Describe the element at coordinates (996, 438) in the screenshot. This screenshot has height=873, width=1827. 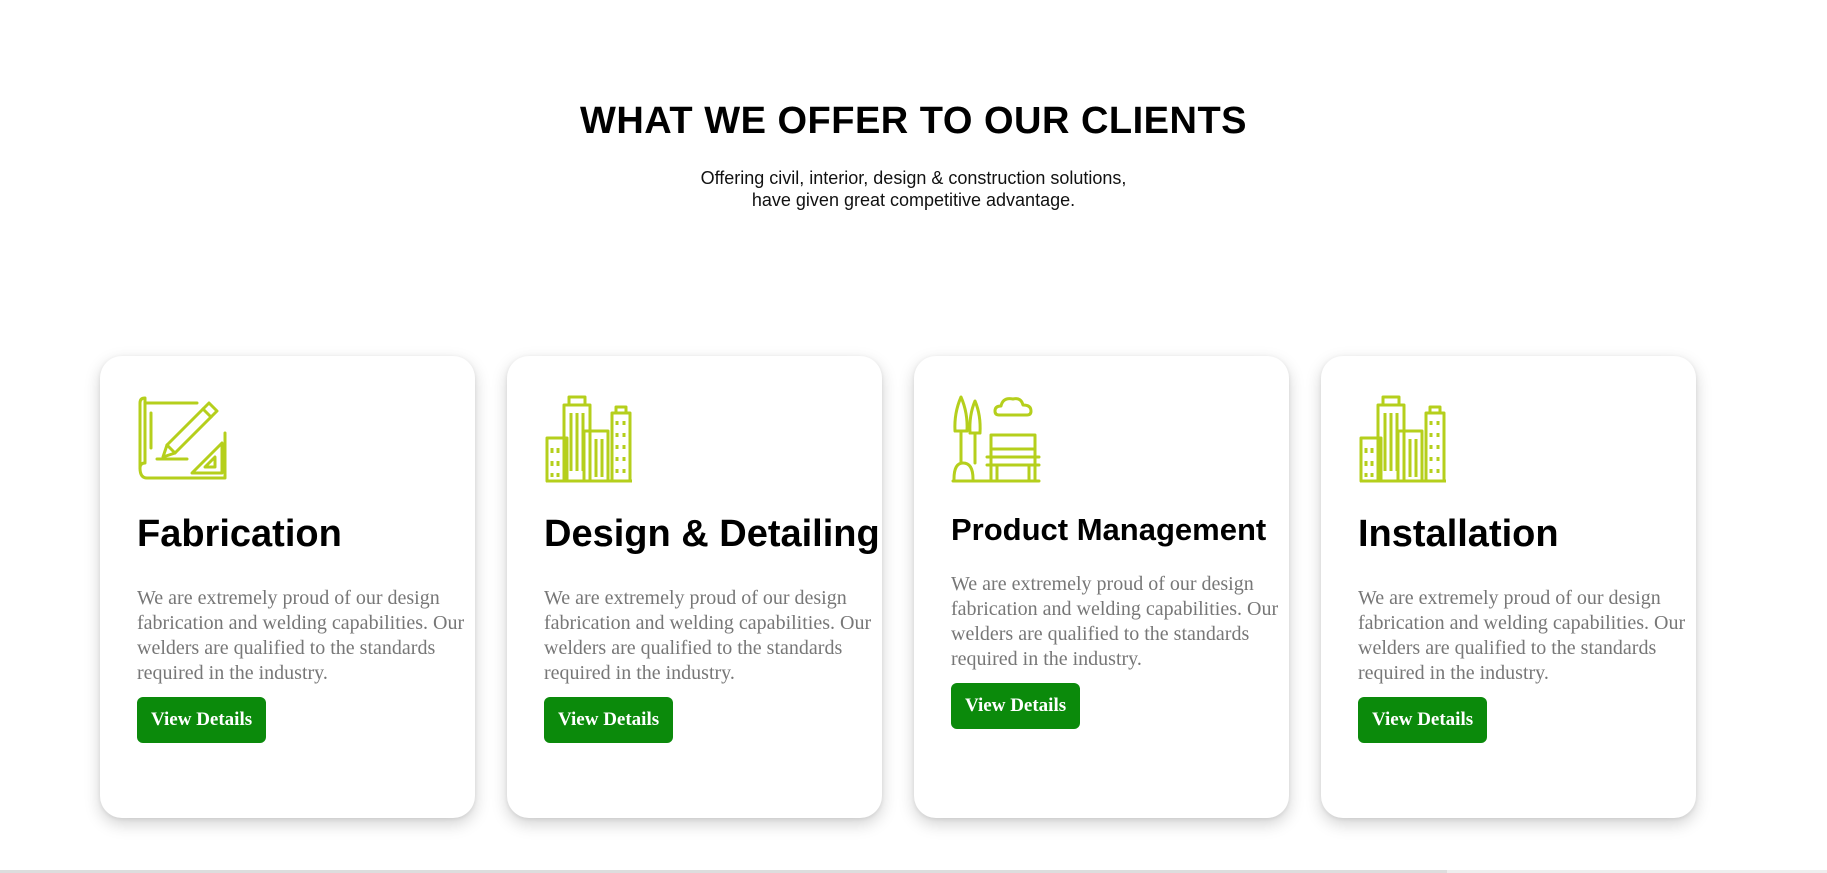
I see `park-bench-icon` at that location.